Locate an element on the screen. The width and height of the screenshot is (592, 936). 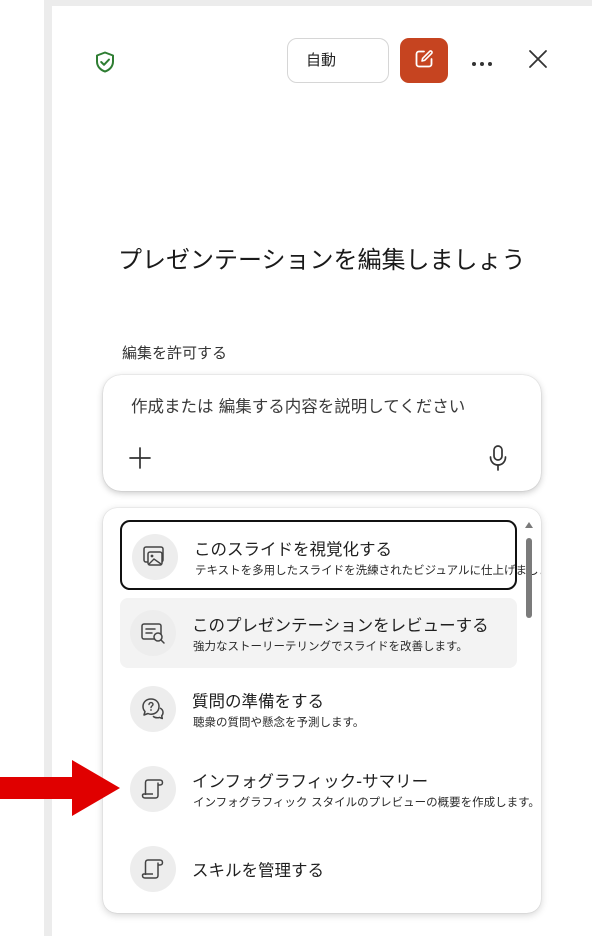
plus-icon is located at coordinates (140, 461).